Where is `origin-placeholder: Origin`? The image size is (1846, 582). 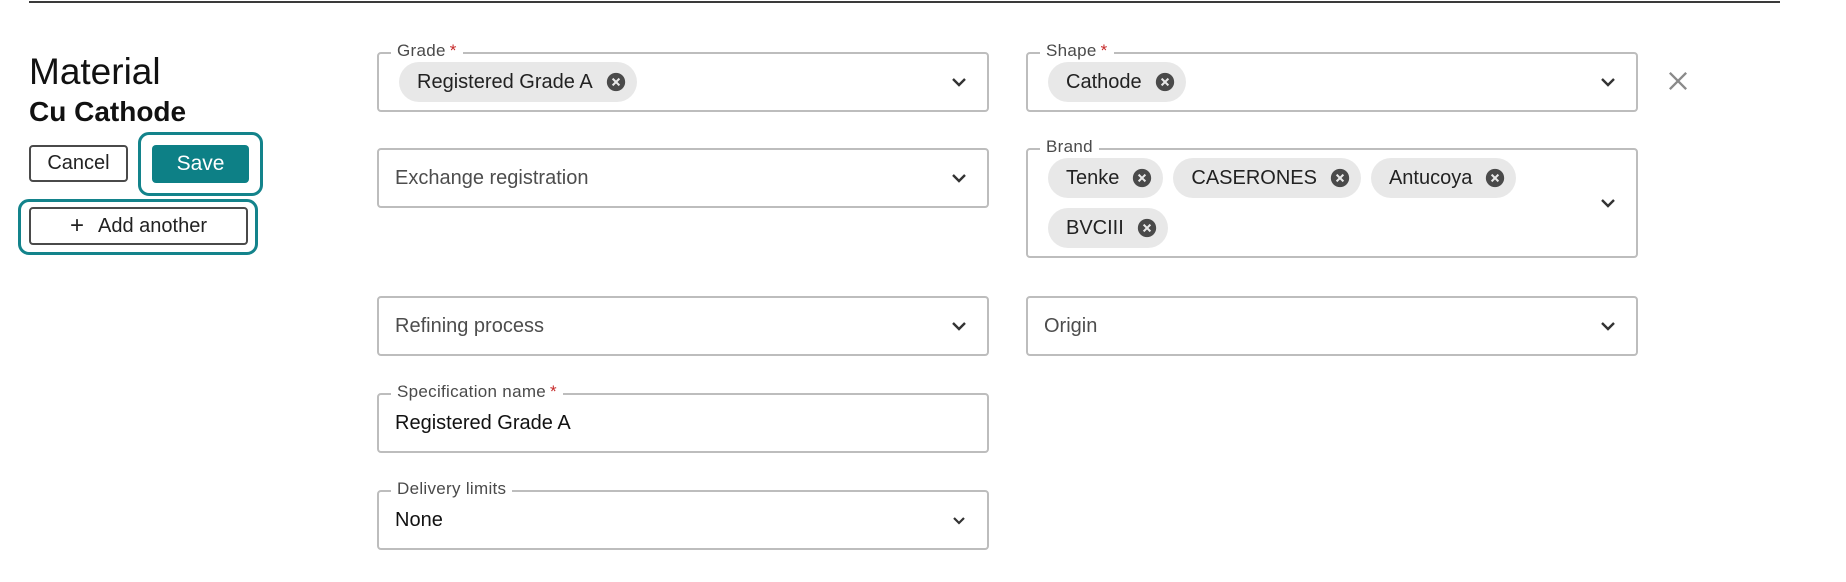
origin-placeholder: Origin is located at coordinates (1071, 325).